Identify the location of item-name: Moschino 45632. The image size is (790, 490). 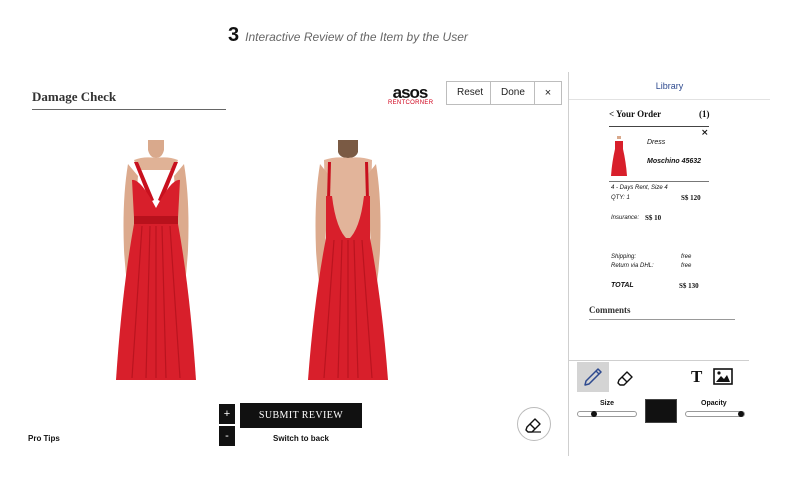
(674, 161).